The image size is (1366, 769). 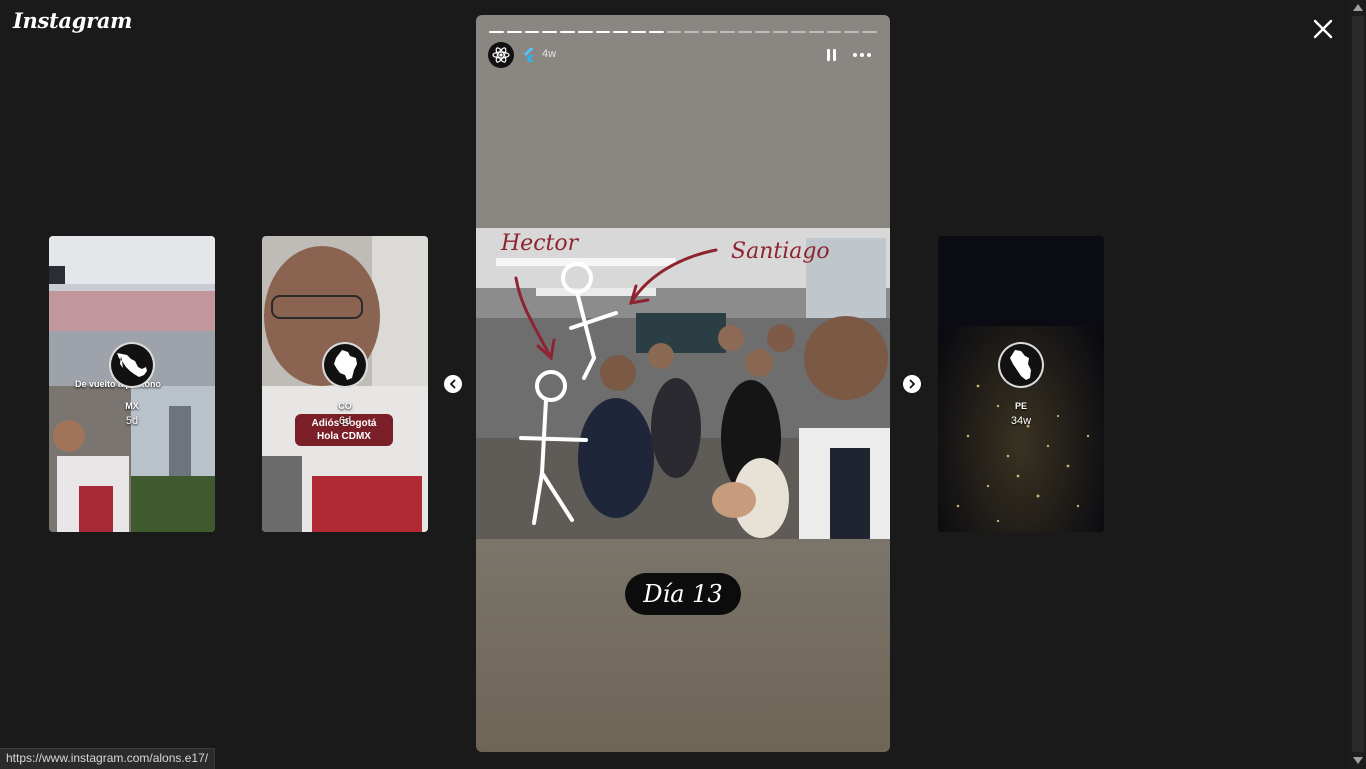 What do you see at coordinates (72, 20) in the screenshot?
I see `instagram-logo: Instagram` at bounding box center [72, 20].